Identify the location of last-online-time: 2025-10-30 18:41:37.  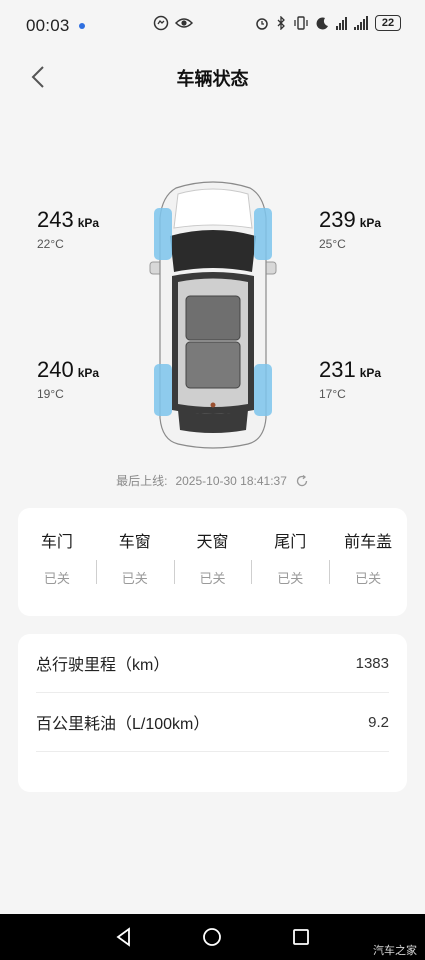
(231, 480).